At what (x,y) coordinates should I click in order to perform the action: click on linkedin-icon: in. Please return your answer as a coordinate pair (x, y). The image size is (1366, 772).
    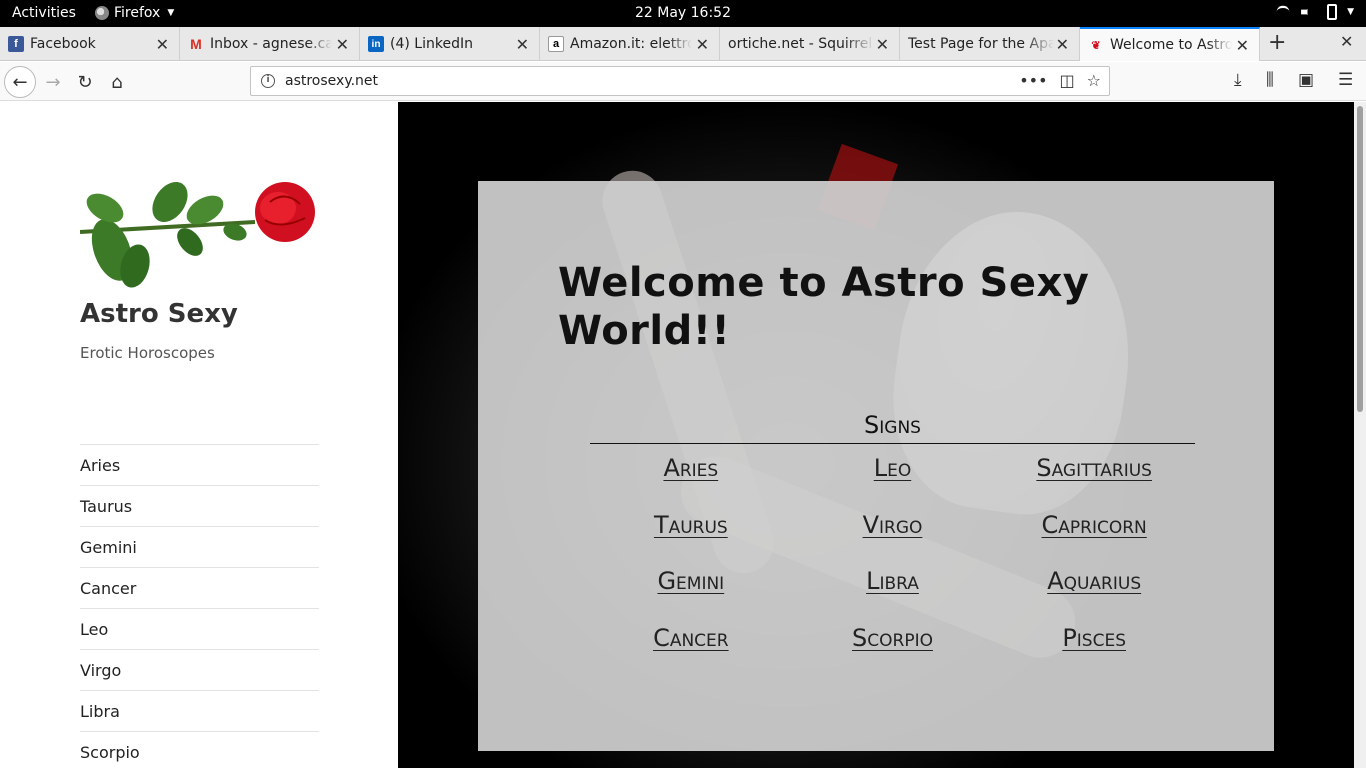
    Looking at the image, I should click on (376, 44).